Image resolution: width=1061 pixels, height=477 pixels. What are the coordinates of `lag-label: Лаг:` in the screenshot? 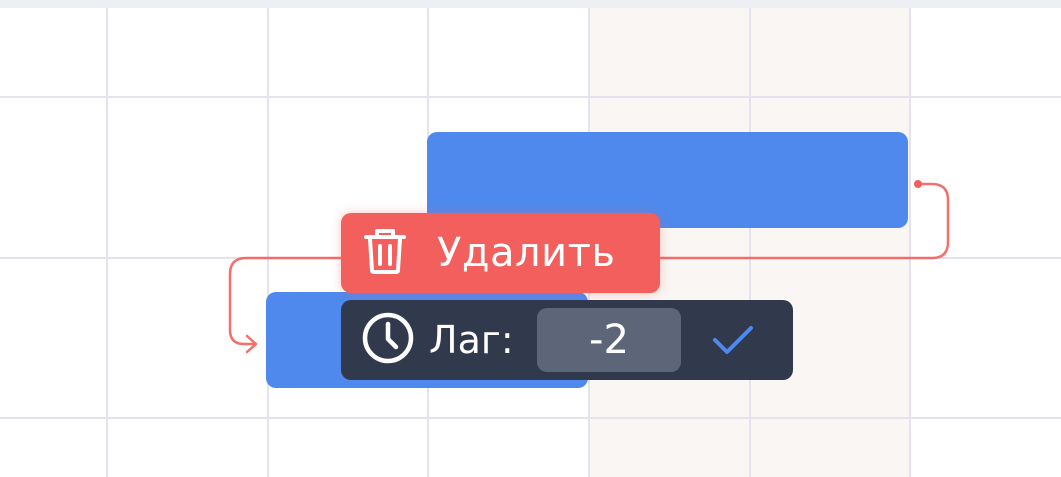 It's located at (471, 340).